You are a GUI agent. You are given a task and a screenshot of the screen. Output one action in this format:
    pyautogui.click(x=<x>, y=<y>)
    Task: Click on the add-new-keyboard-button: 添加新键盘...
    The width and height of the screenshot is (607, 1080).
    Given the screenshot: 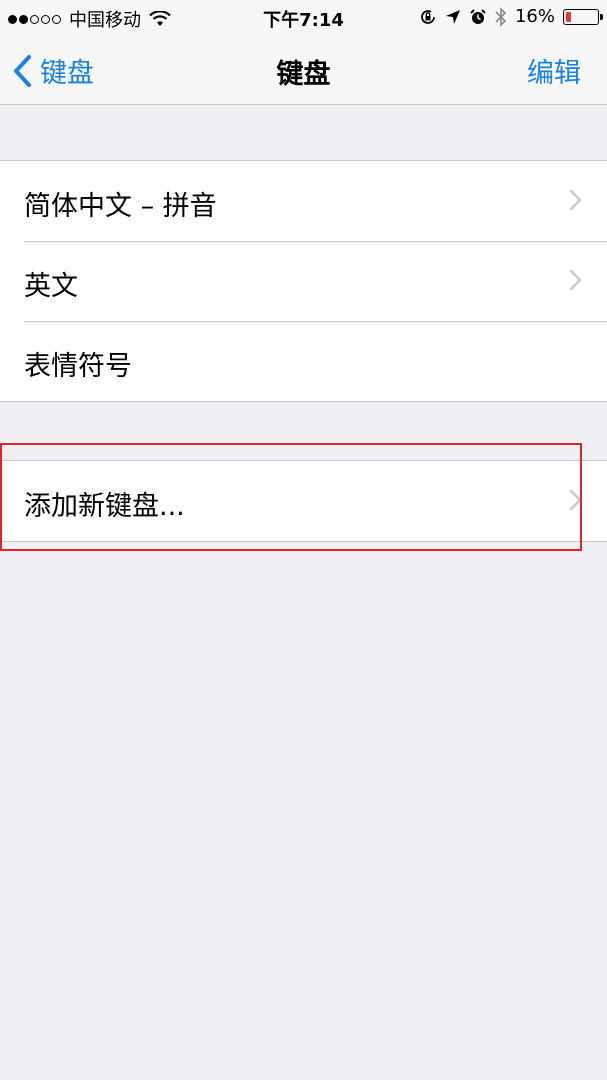 What is the action you would take?
    pyautogui.click(x=303, y=501)
    